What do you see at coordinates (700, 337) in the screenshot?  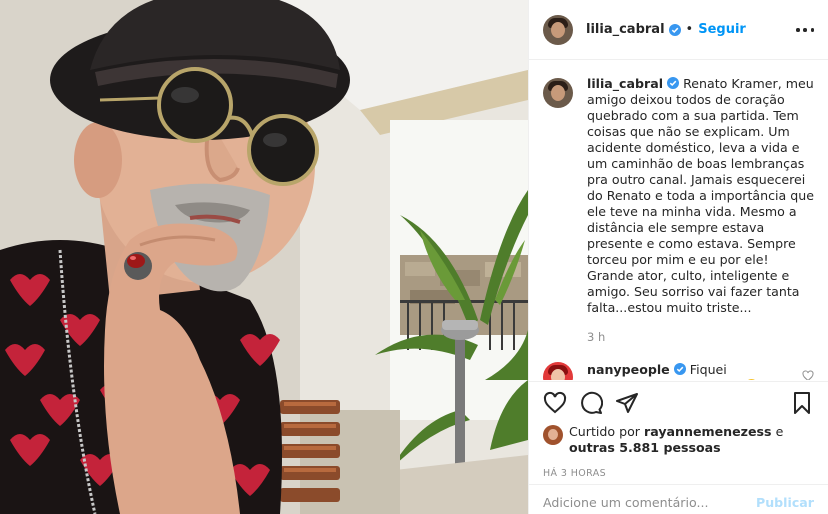 I see `caption-time: 3 h` at bounding box center [700, 337].